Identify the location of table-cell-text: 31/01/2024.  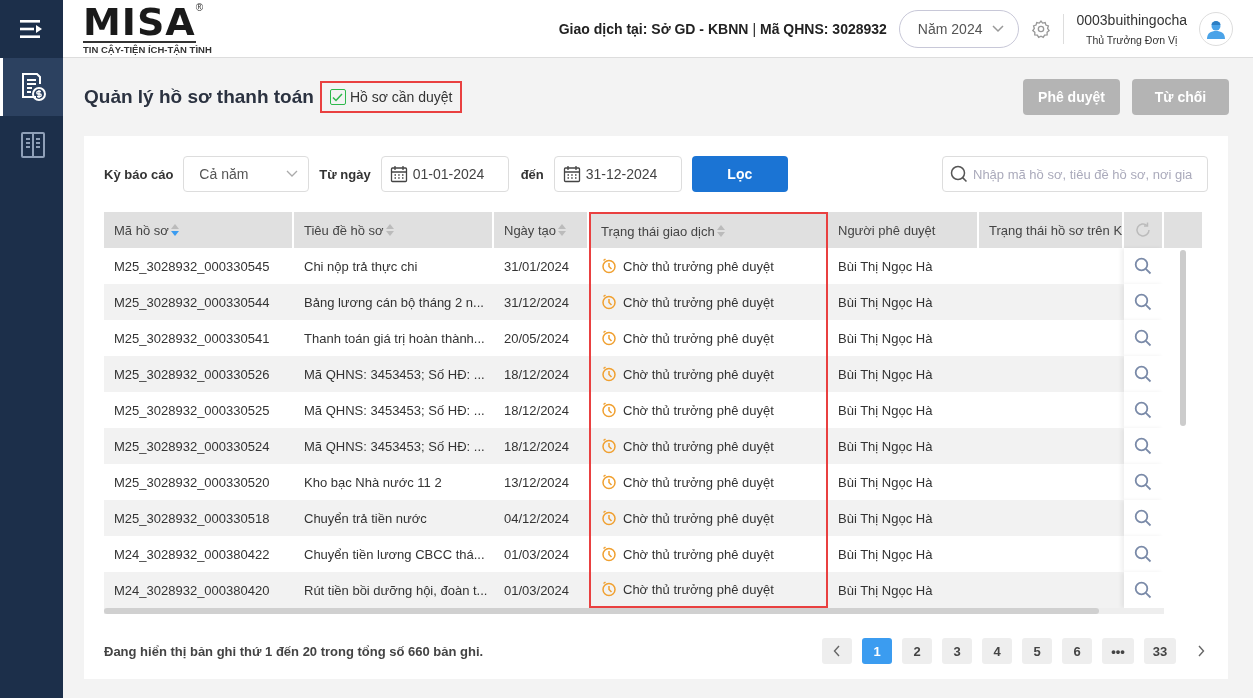
(537, 266).